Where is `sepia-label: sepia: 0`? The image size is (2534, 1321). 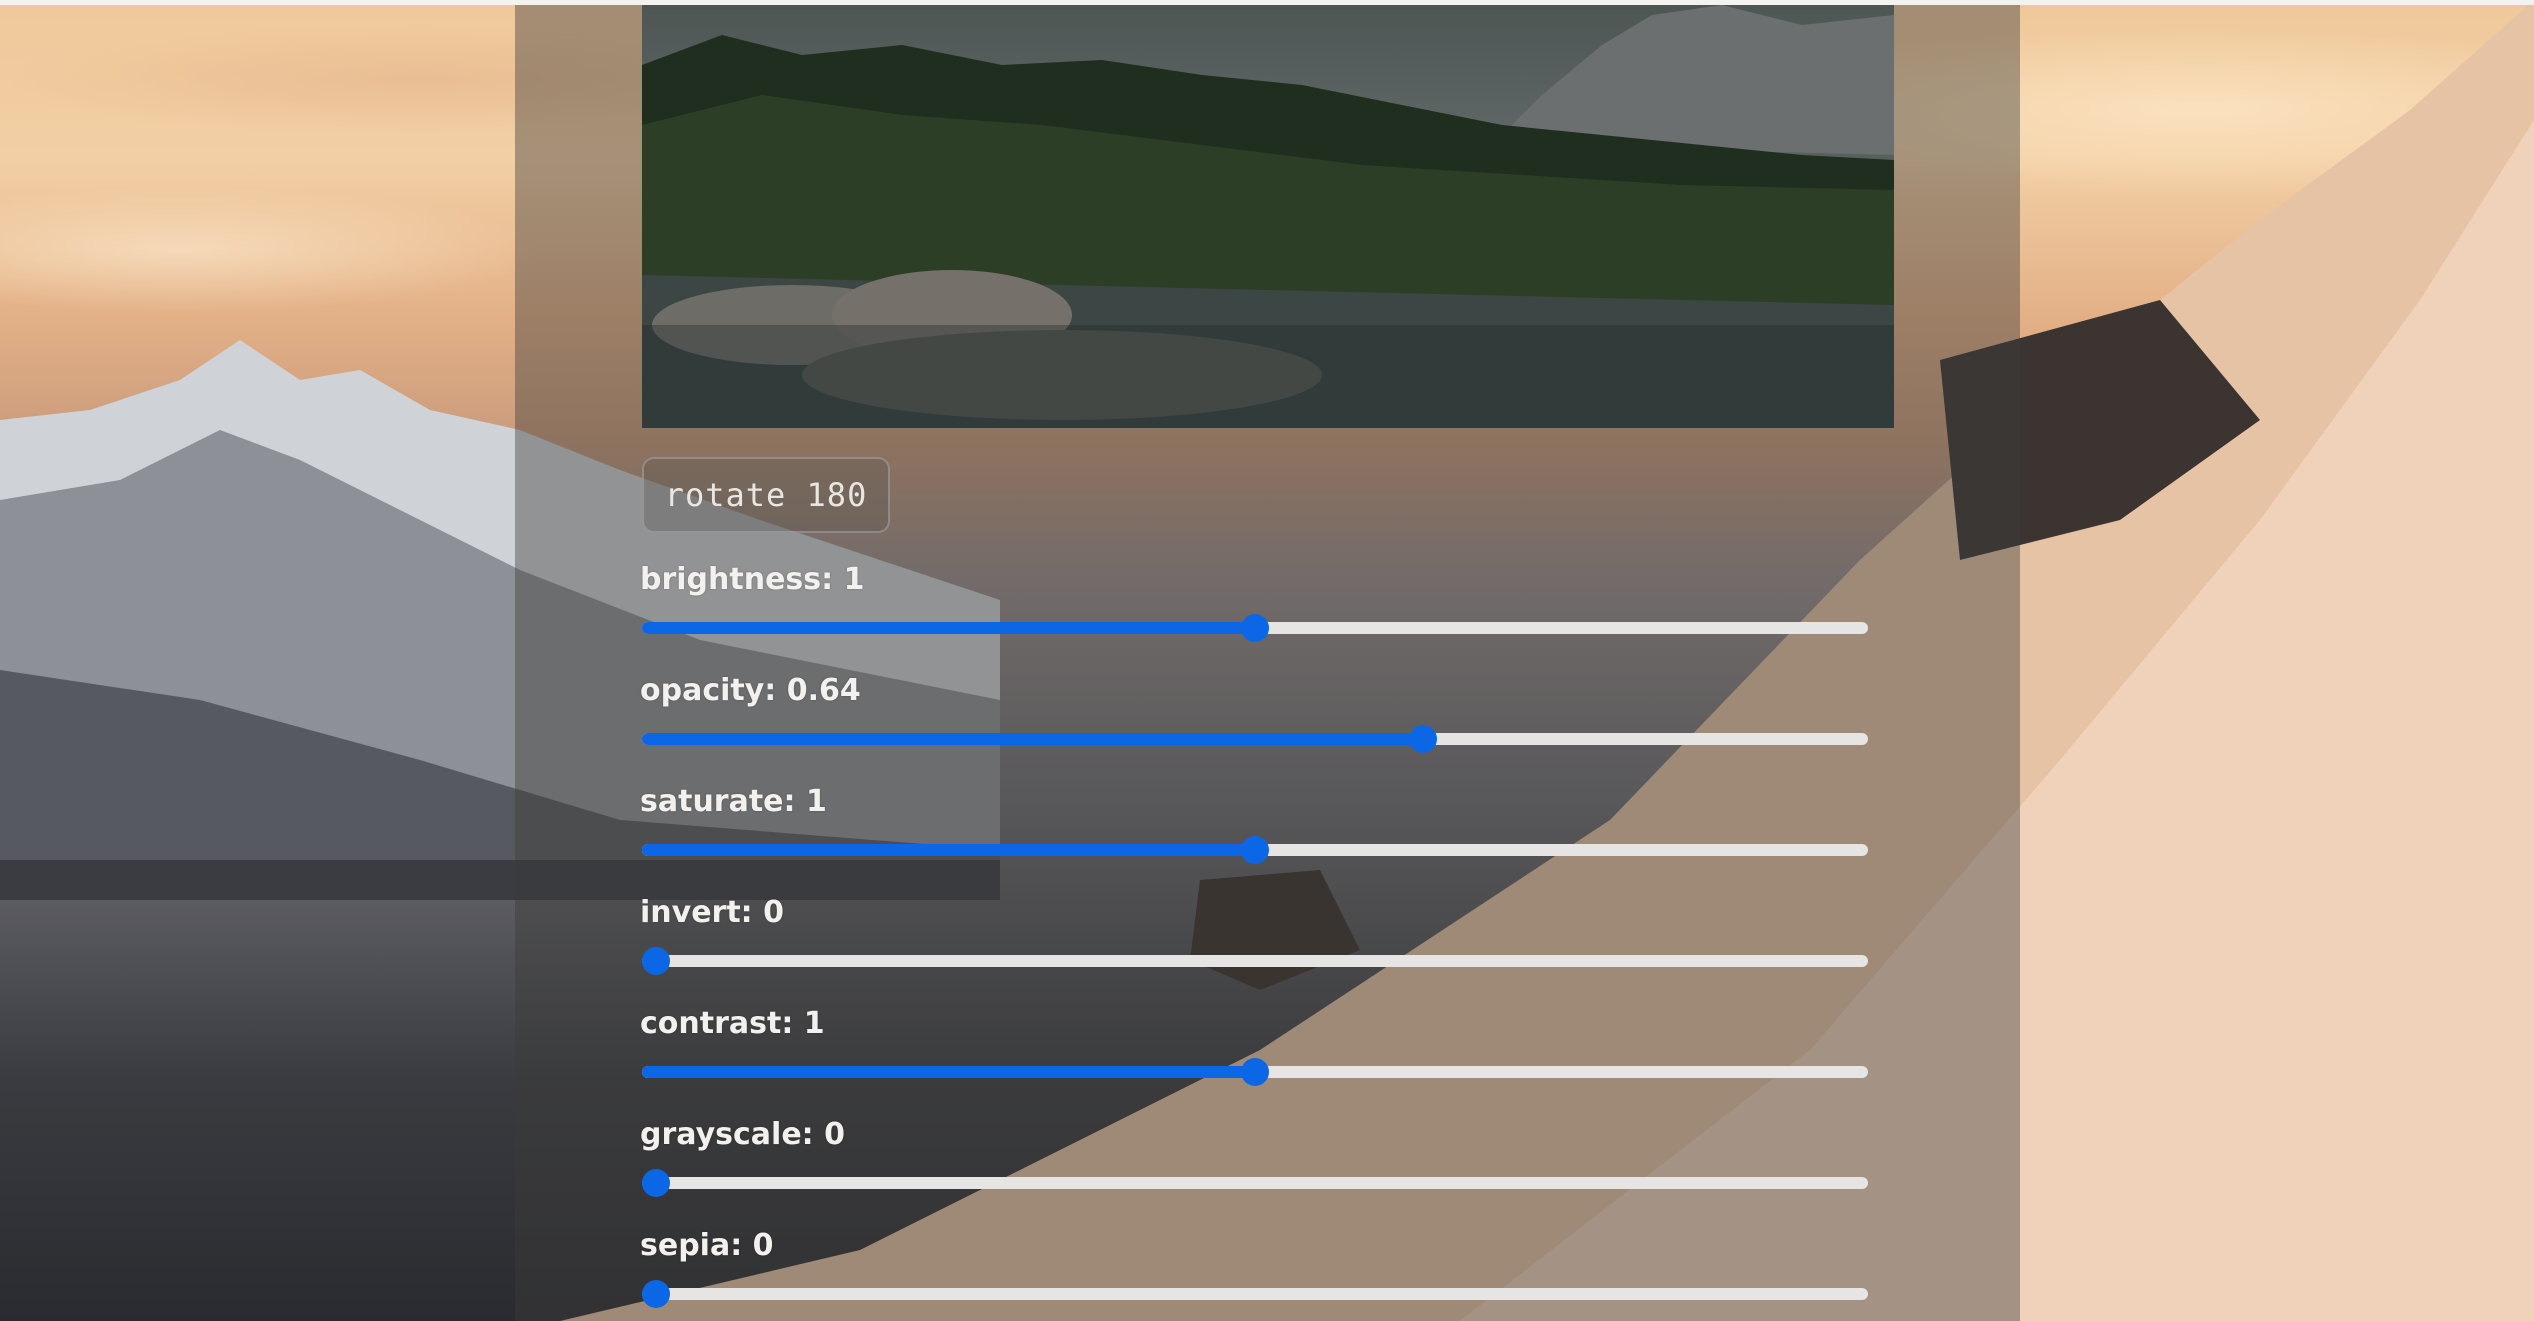
sepia-label: sepia: 0 is located at coordinates (707, 1245).